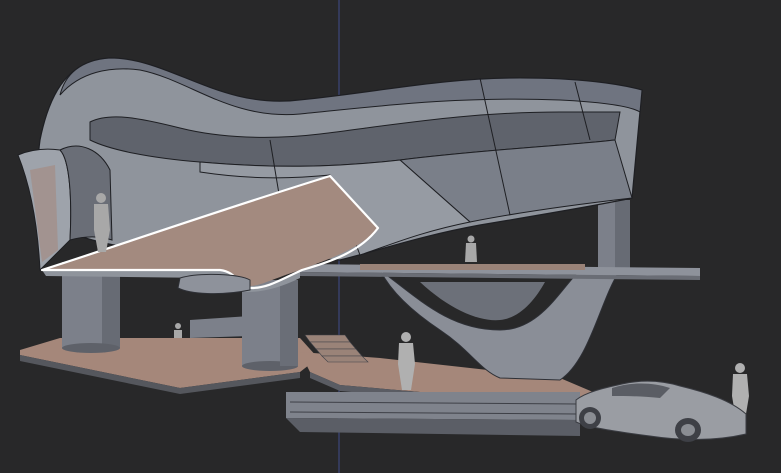 The height and width of the screenshot is (473, 781). What do you see at coordinates (471, 249) in the screenshot?
I see `figure-center-upper` at bounding box center [471, 249].